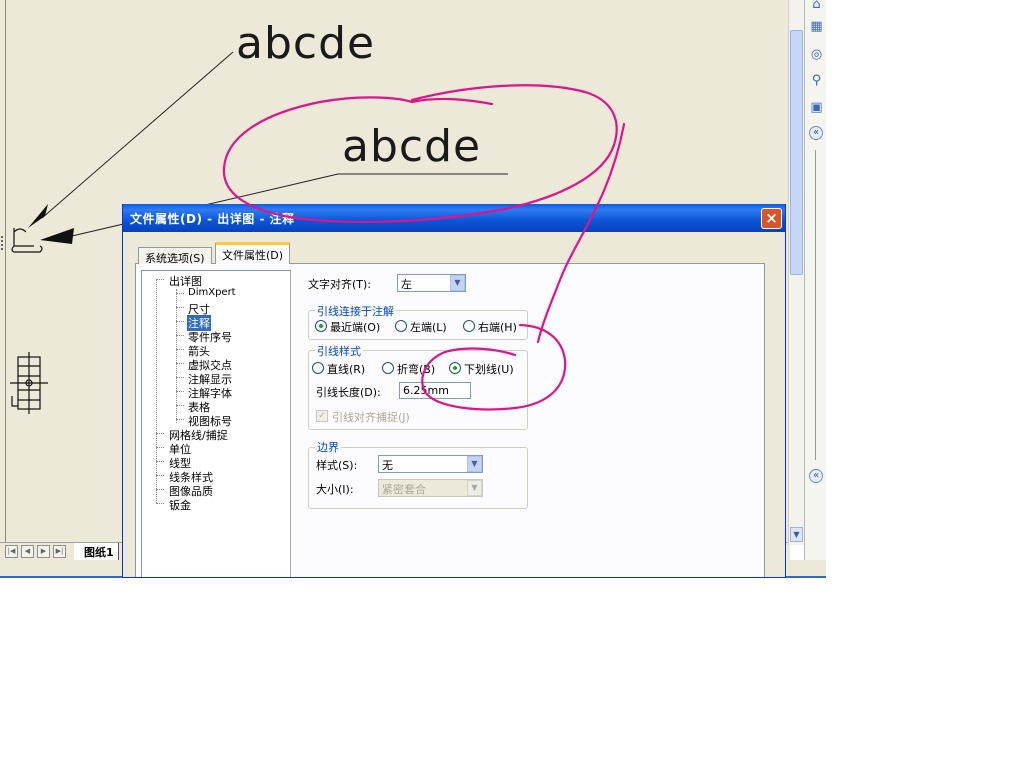 The height and width of the screenshot is (768, 1024). I want to click on border-style-select: 无 ▼, so click(430, 464).